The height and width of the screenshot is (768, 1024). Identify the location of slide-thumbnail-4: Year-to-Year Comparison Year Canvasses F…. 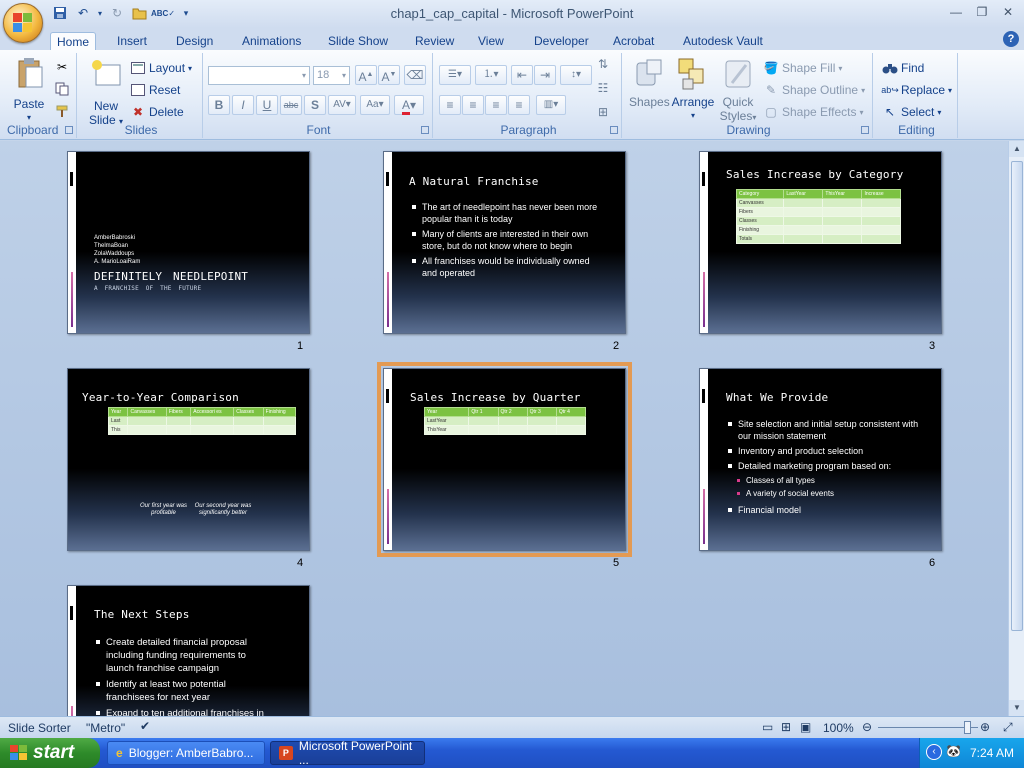
(188, 459).